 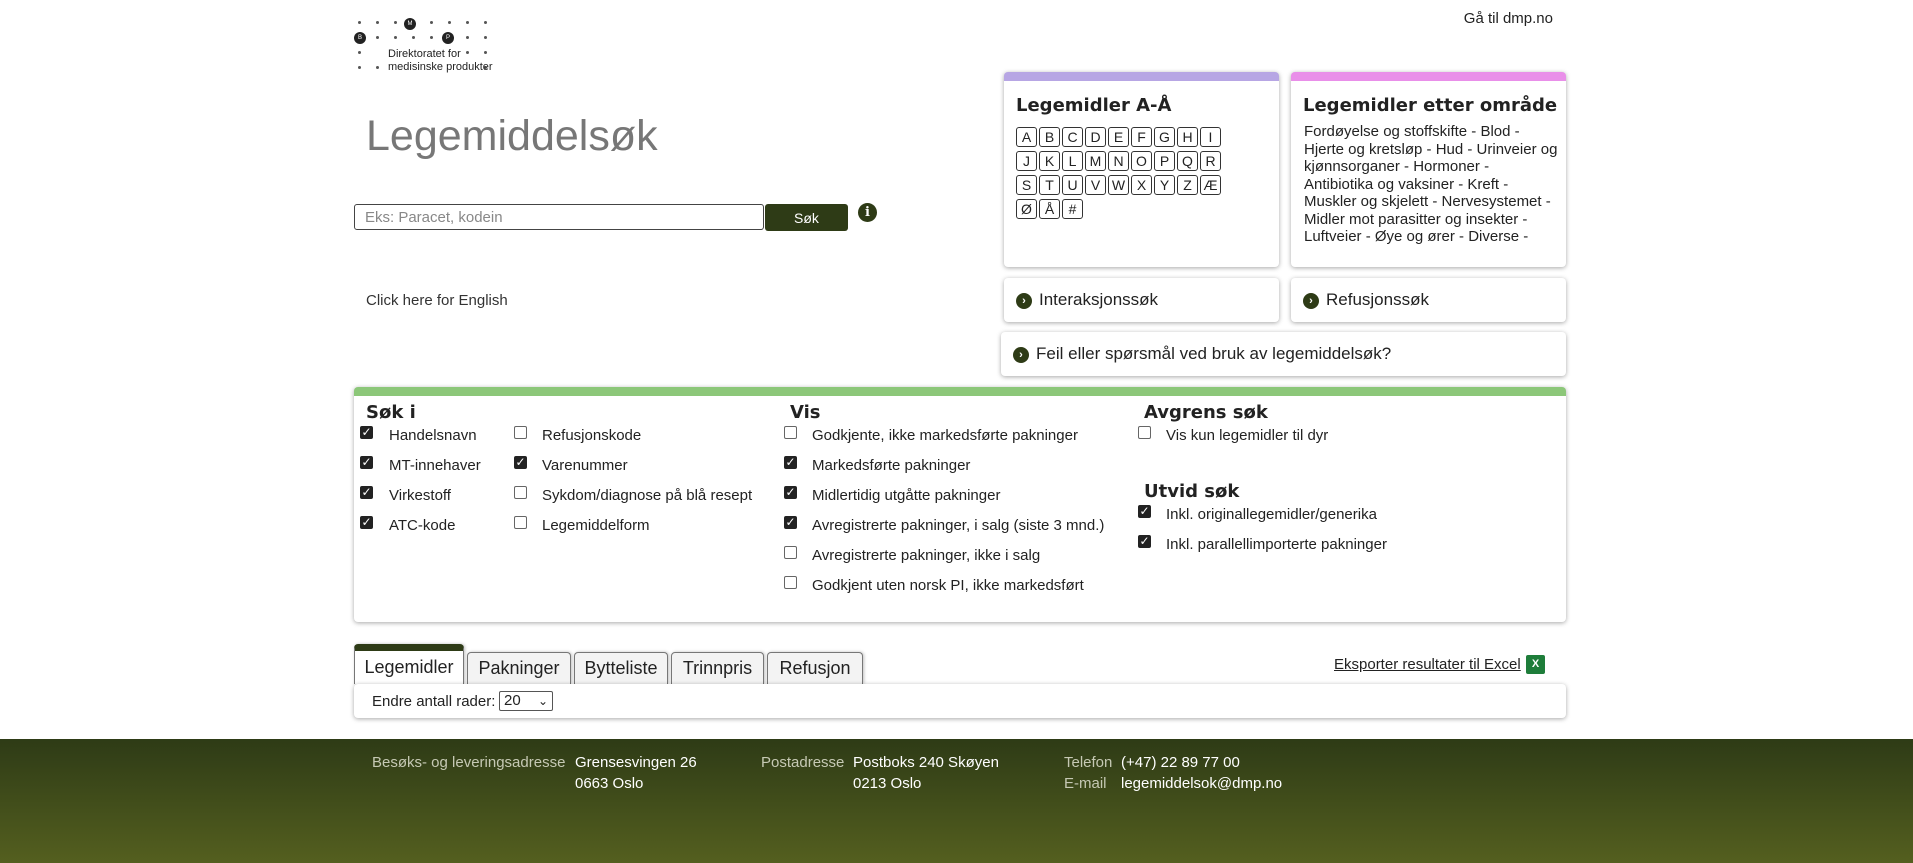 What do you see at coordinates (596, 525) in the screenshot?
I see `option-label: Legemiddelform` at bounding box center [596, 525].